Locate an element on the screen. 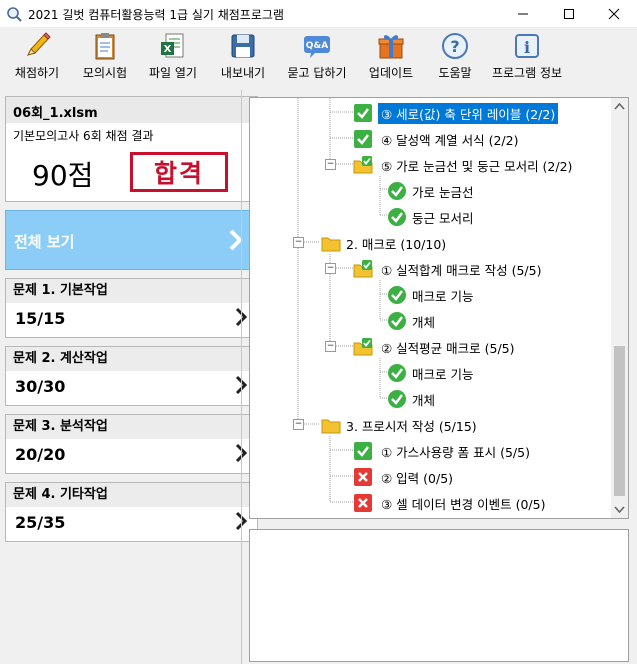 This screenshot has width=637, height=664. open-file-button: X 파일 열기 is located at coordinates (173, 57).